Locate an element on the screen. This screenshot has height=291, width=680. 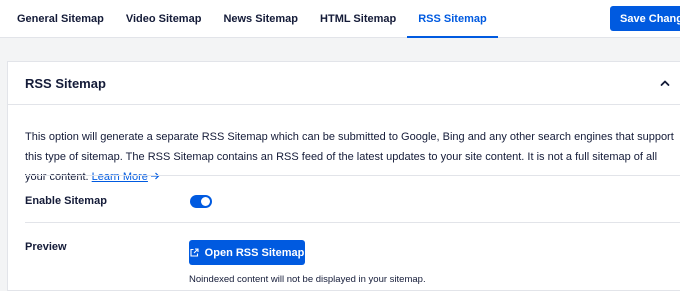
tab-html-sitemap: HTML Sitemap is located at coordinates (358, 19).